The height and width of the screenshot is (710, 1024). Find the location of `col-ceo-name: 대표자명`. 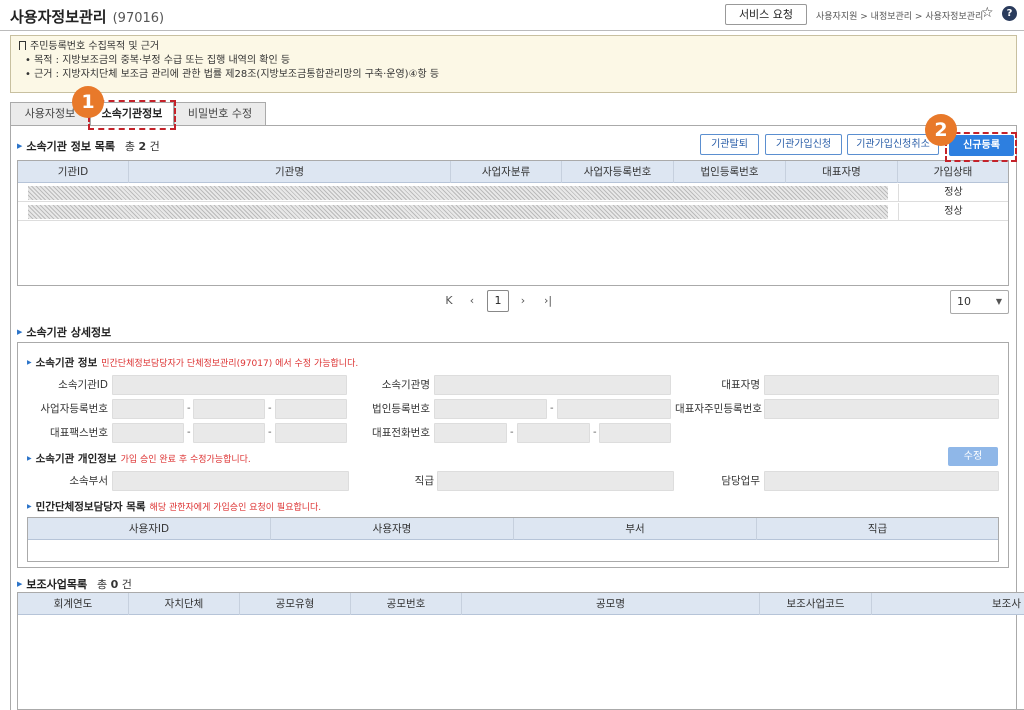

col-ceo-name: 대표자명 is located at coordinates (842, 172).